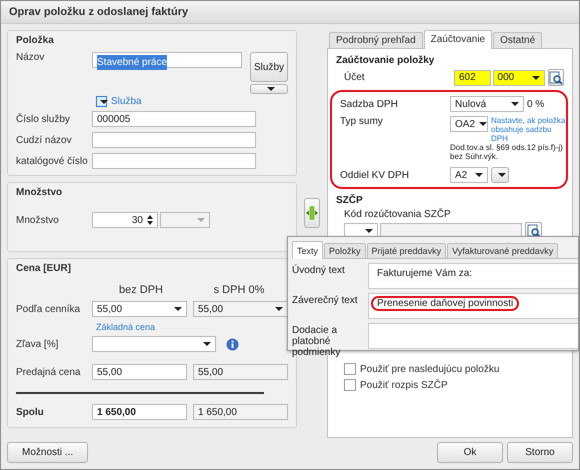  Describe the element at coordinates (406, 250) in the screenshot. I see `tab: Prijaté preddavky` at that location.